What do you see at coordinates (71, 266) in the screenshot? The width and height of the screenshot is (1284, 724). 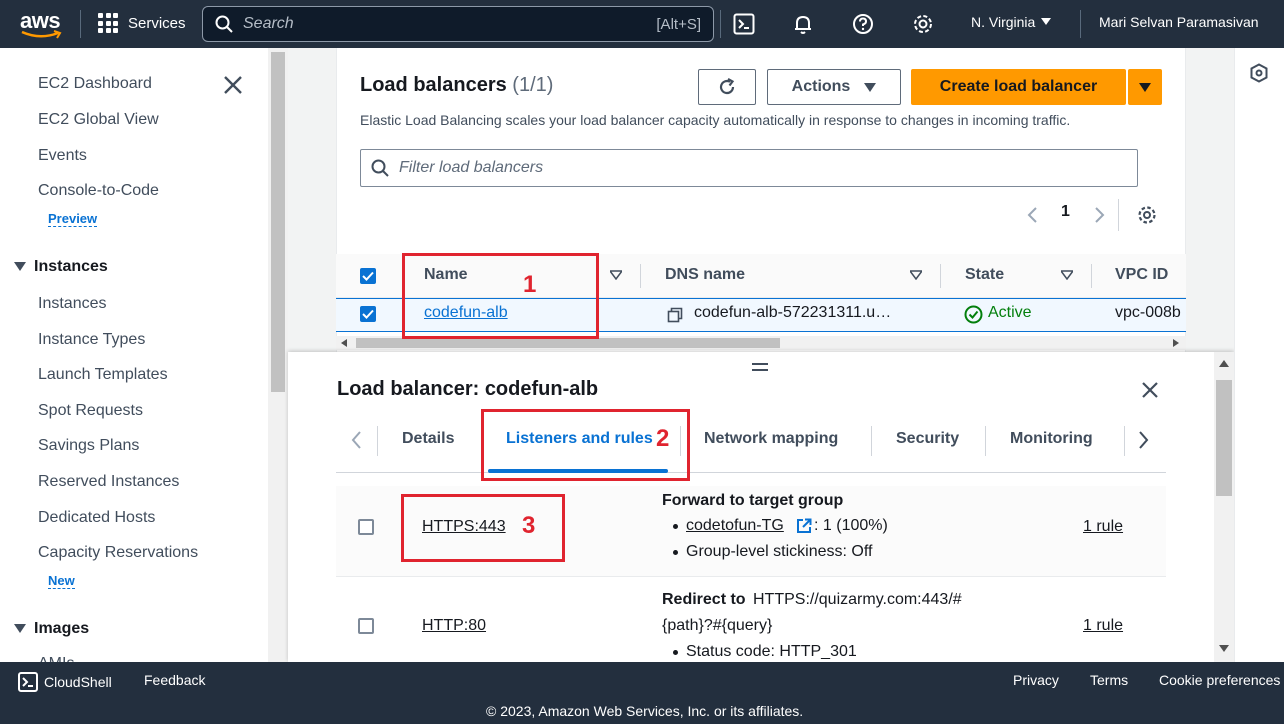 I see `section-label: Instances` at bounding box center [71, 266].